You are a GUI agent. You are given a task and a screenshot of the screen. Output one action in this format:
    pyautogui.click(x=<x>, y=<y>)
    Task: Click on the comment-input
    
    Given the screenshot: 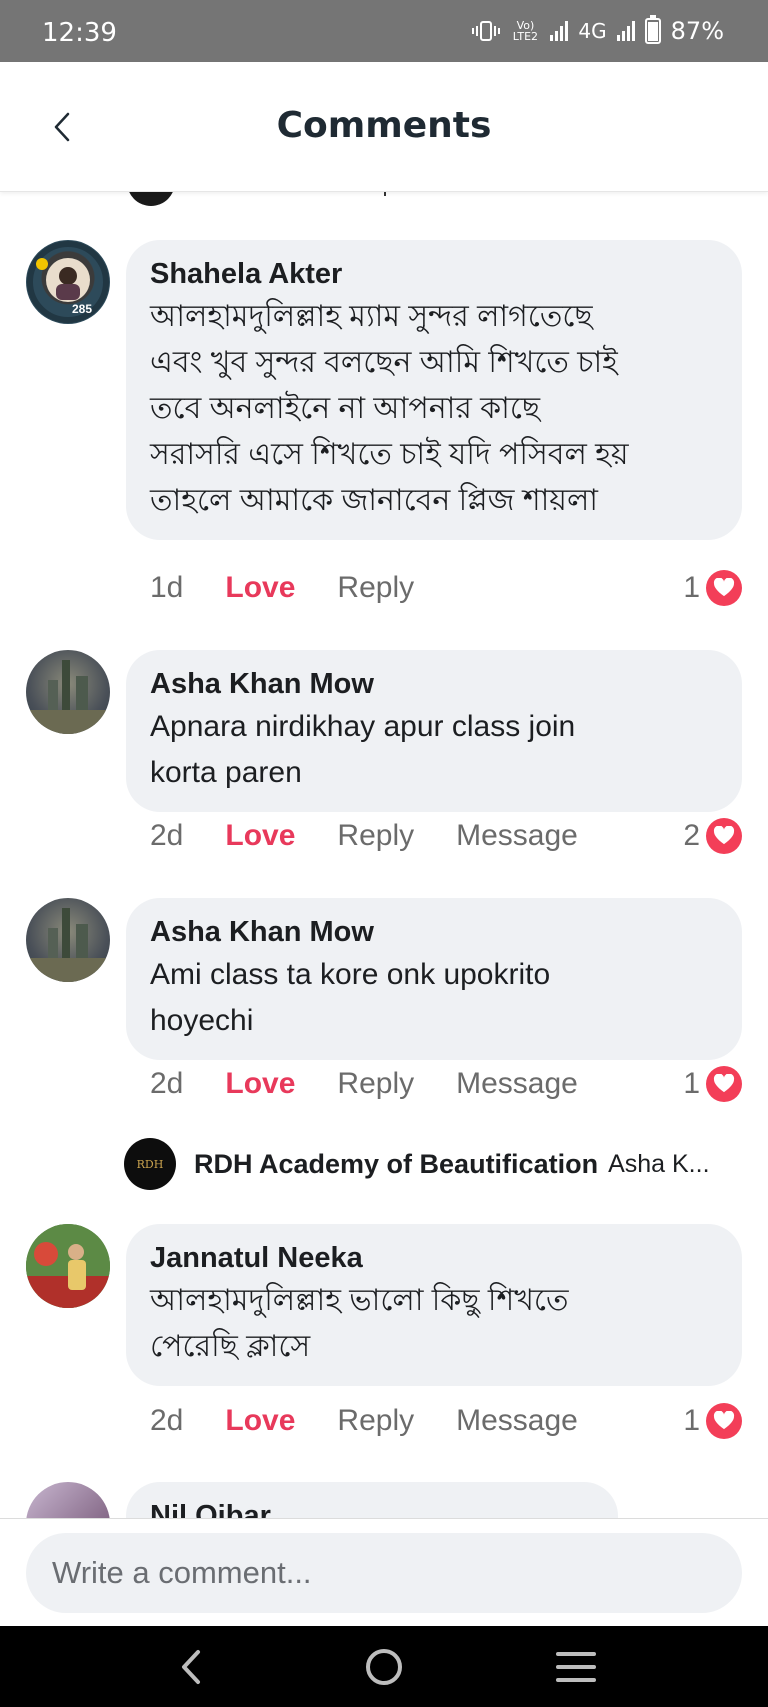 What is the action you would take?
    pyautogui.click(x=384, y=1573)
    